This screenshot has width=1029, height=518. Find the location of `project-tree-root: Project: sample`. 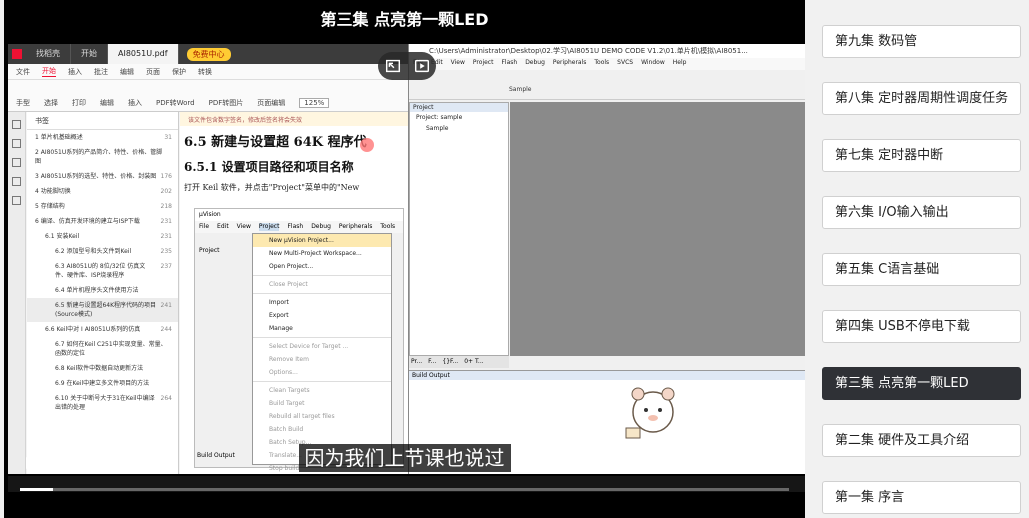

project-tree-root: Project: sample is located at coordinates (439, 117).